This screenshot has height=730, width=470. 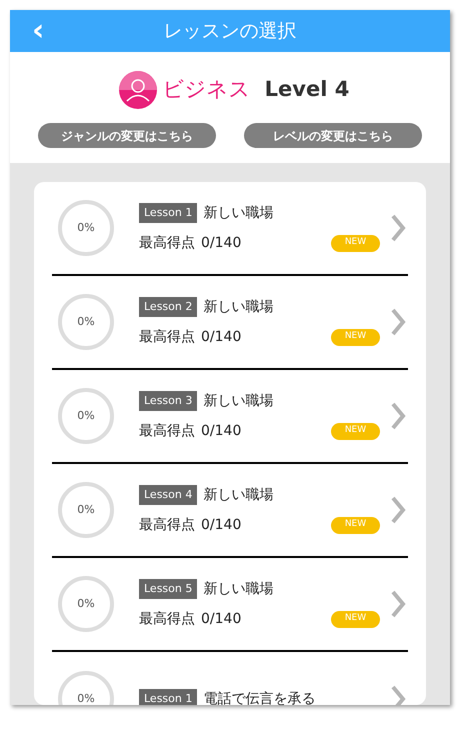 What do you see at coordinates (137, 90) in the screenshot?
I see `person-icon` at bounding box center [137, 90].